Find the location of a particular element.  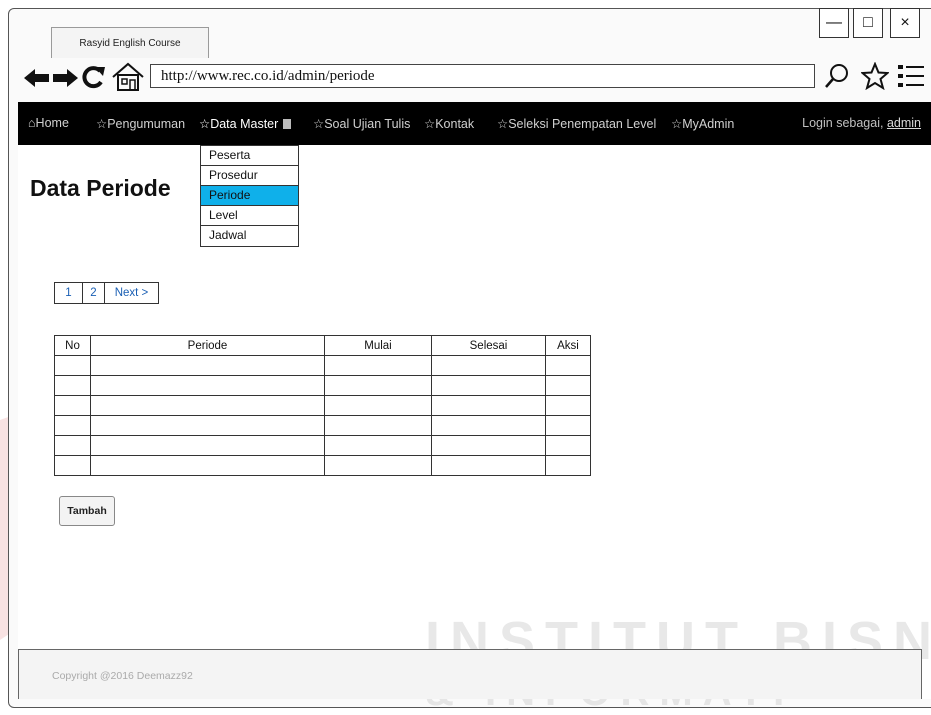

page-footer: Copyright @2016 Deemazz92 is located at coordinates (470, 674).